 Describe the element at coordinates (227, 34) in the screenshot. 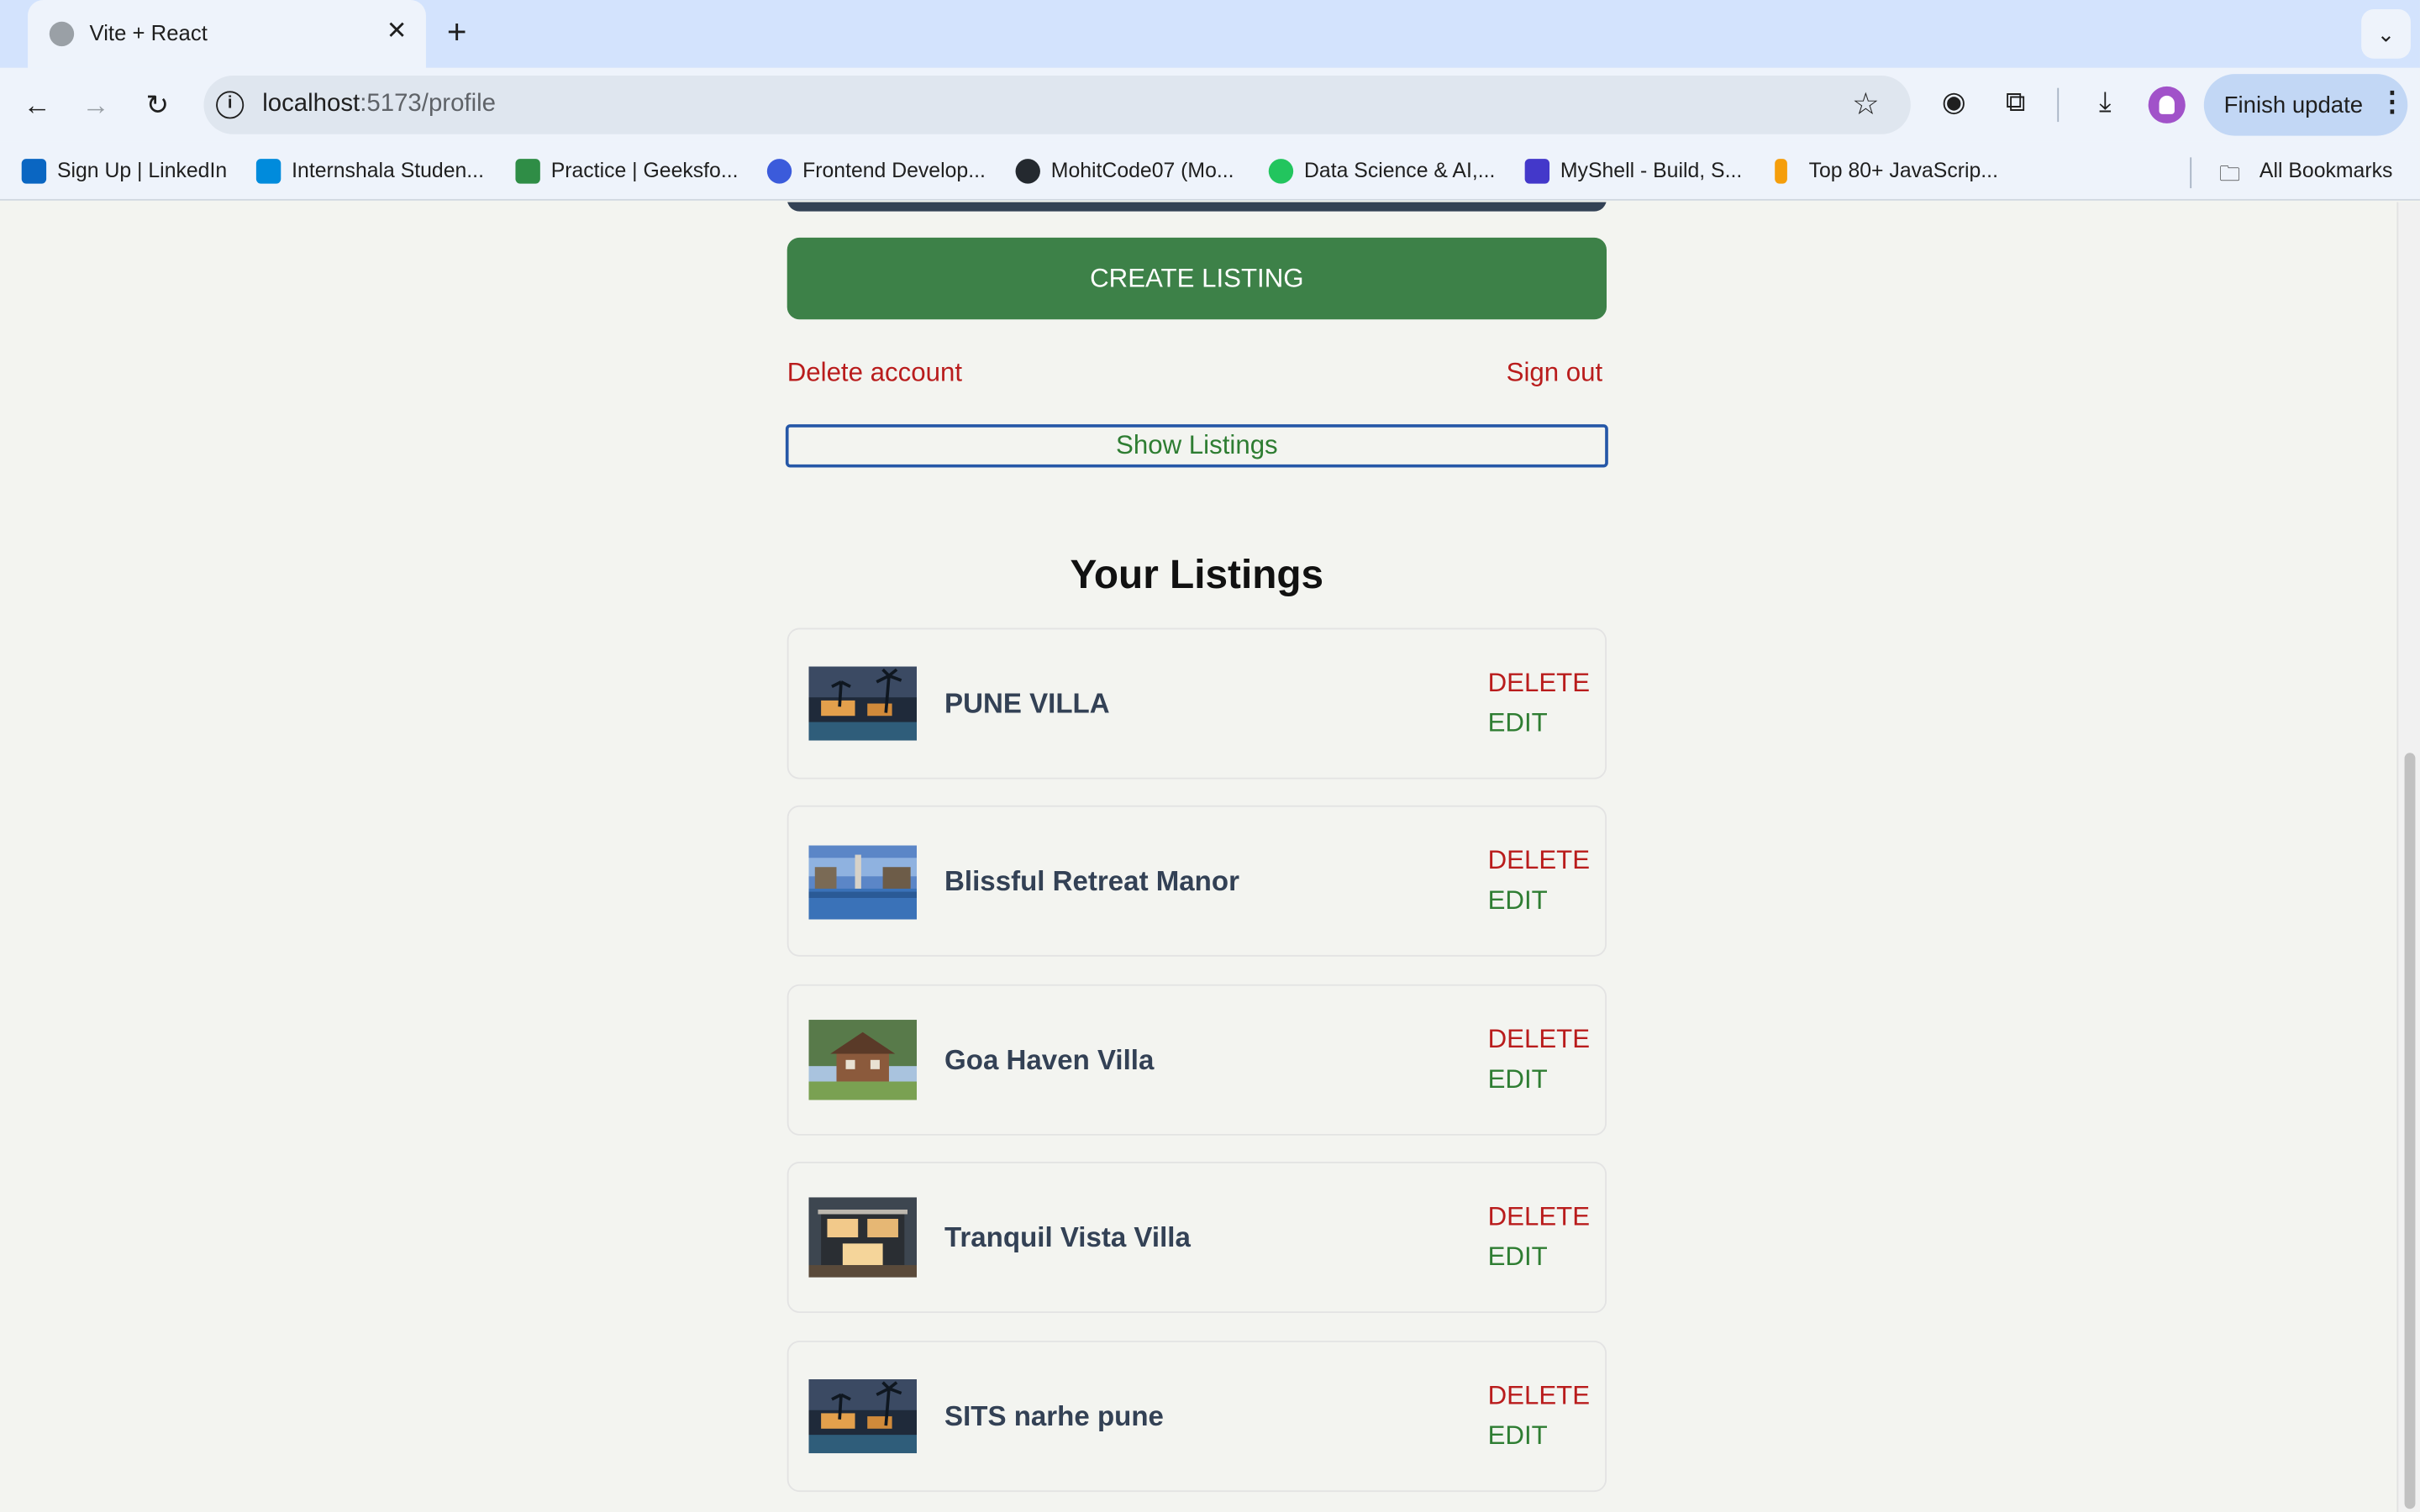

I see `browser-tab: Vite + React ✕` at that location.